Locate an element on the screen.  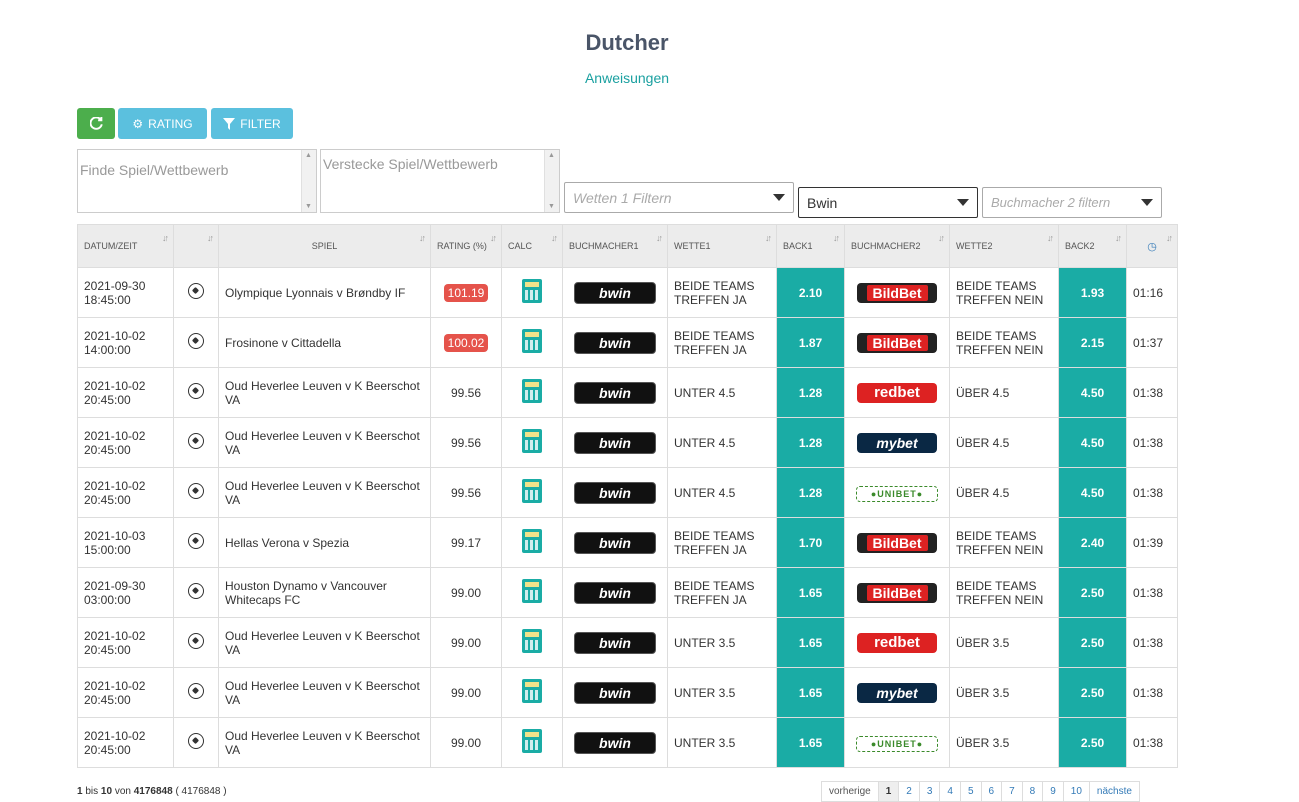
page-button: 7 is located at coordinates (1012, 791).